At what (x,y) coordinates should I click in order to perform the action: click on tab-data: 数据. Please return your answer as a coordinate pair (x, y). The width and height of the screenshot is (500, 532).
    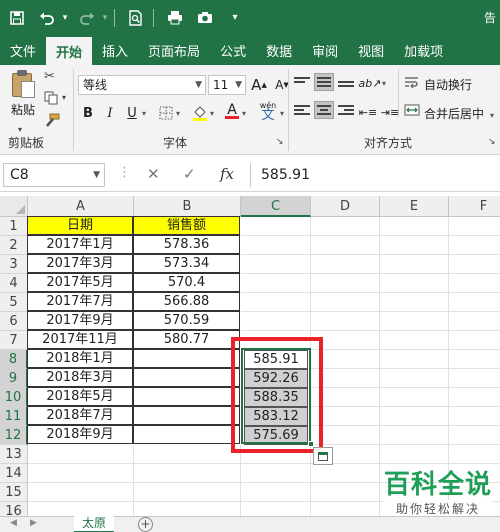
    Looking at the image, I should click on (279, 50).